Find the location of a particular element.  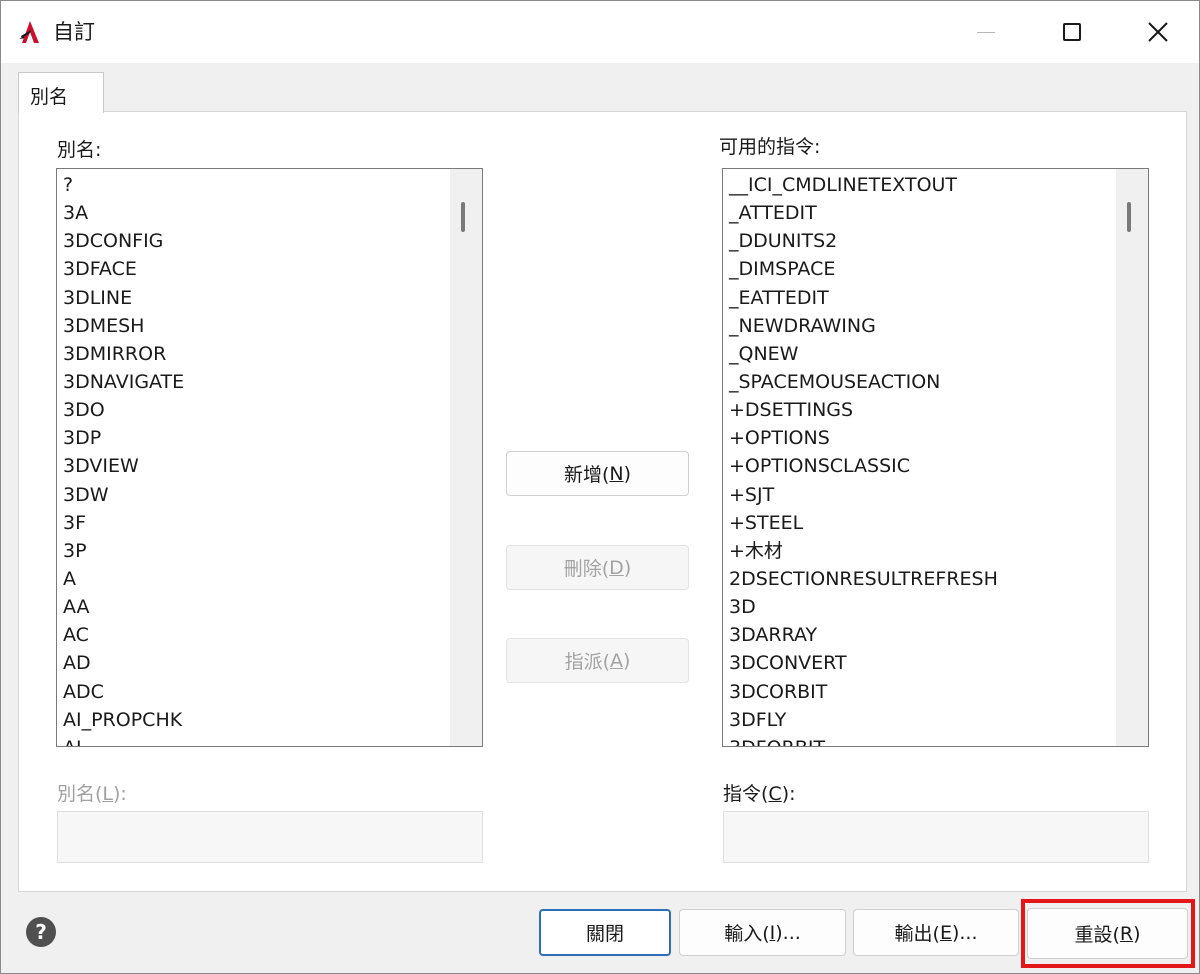

minimize-icon is located at coordinates (986, 32).